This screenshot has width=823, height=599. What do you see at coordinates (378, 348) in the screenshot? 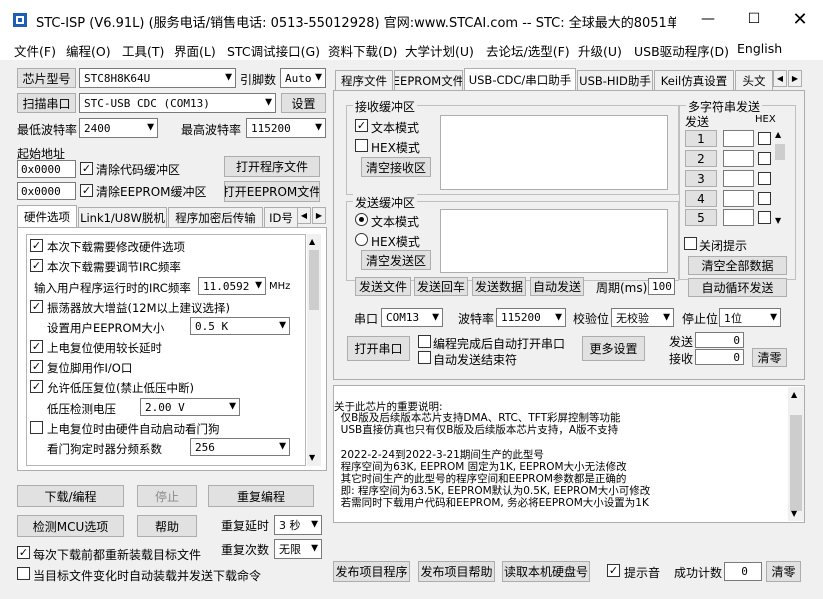
I see `open-port-button: 打开串口` at bounding box center [378, 348].